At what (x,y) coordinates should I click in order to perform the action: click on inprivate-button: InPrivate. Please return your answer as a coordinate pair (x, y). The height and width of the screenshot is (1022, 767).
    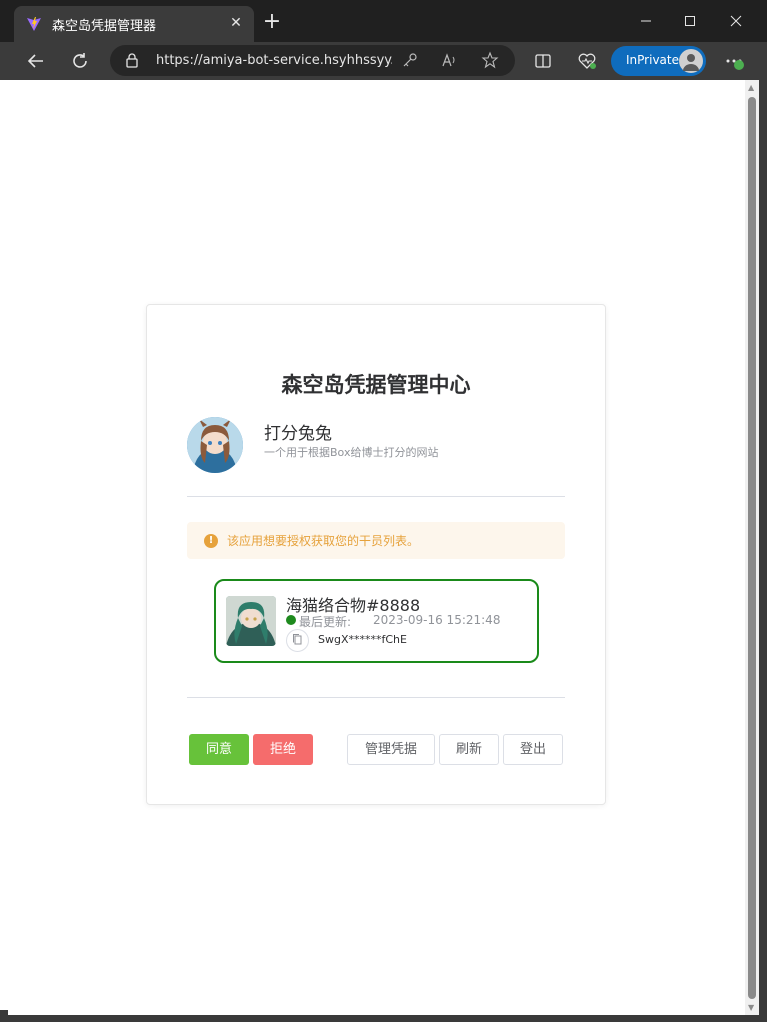
    Looking at the image, I should click on (658, 61).